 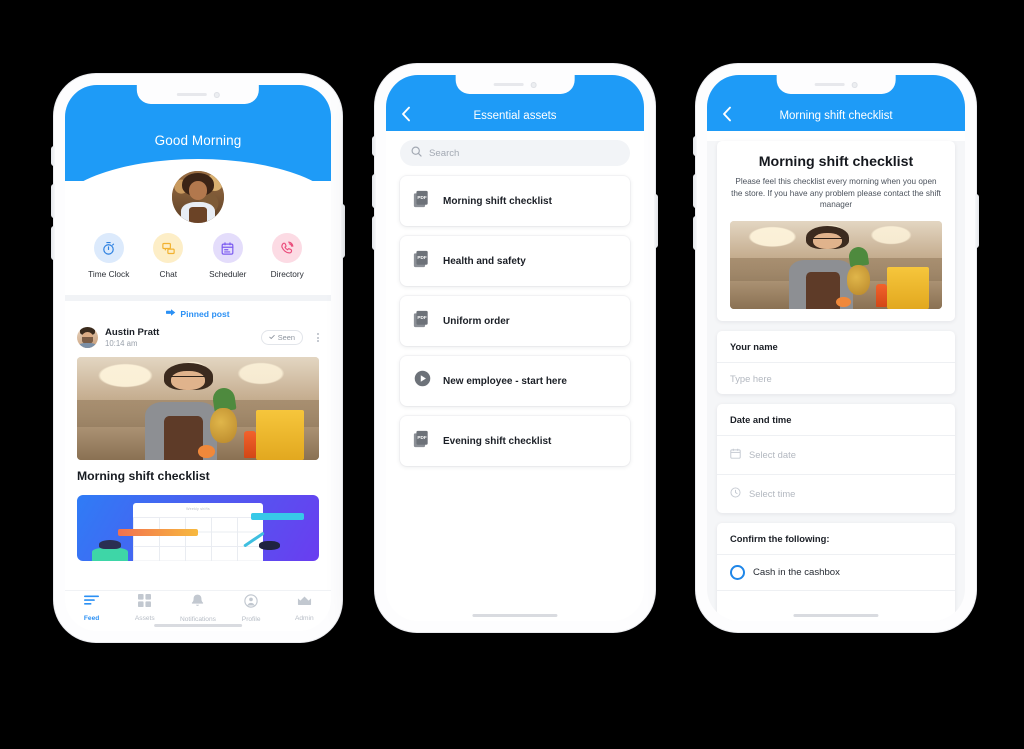 I want to click on search-input: Search, so click(x=515, y=153).